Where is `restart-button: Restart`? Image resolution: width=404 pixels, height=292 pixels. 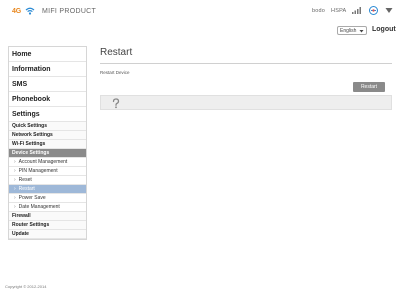 restart-button: Restart is located at coordinates (369, 87).